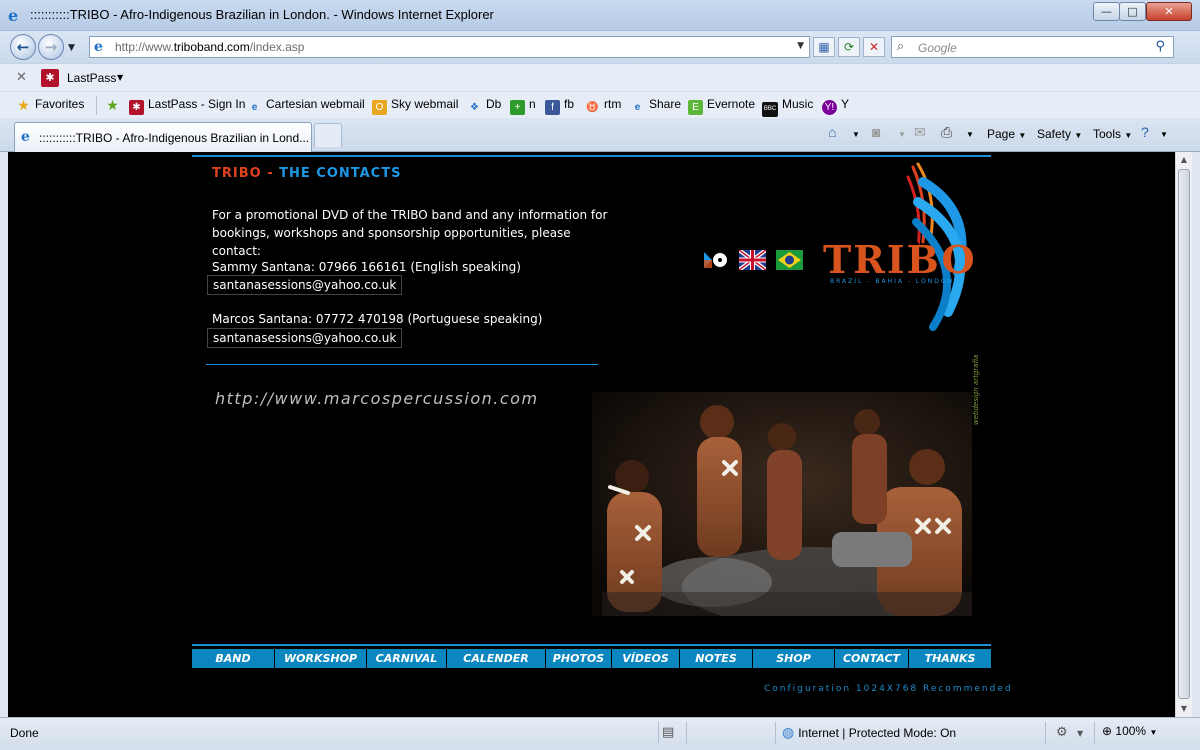 Image resolution: width=1200 pixels, height=750 pixels. Describe the element at coordinates (1164, 134) in the screenshot. I see `help-dropdown-icon: ▼` at that location.